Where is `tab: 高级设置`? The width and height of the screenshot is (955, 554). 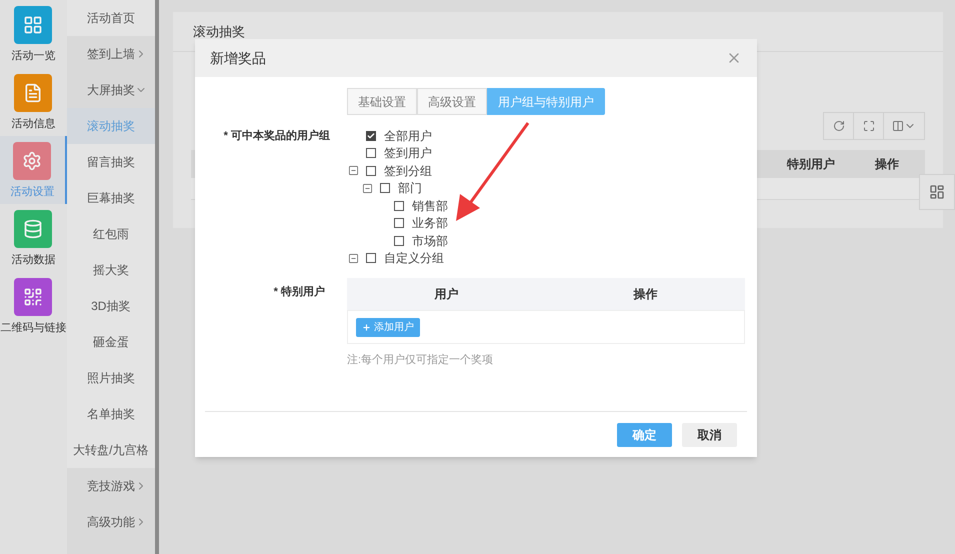 tab: 高级设置 is located at coordinates (452, 101).